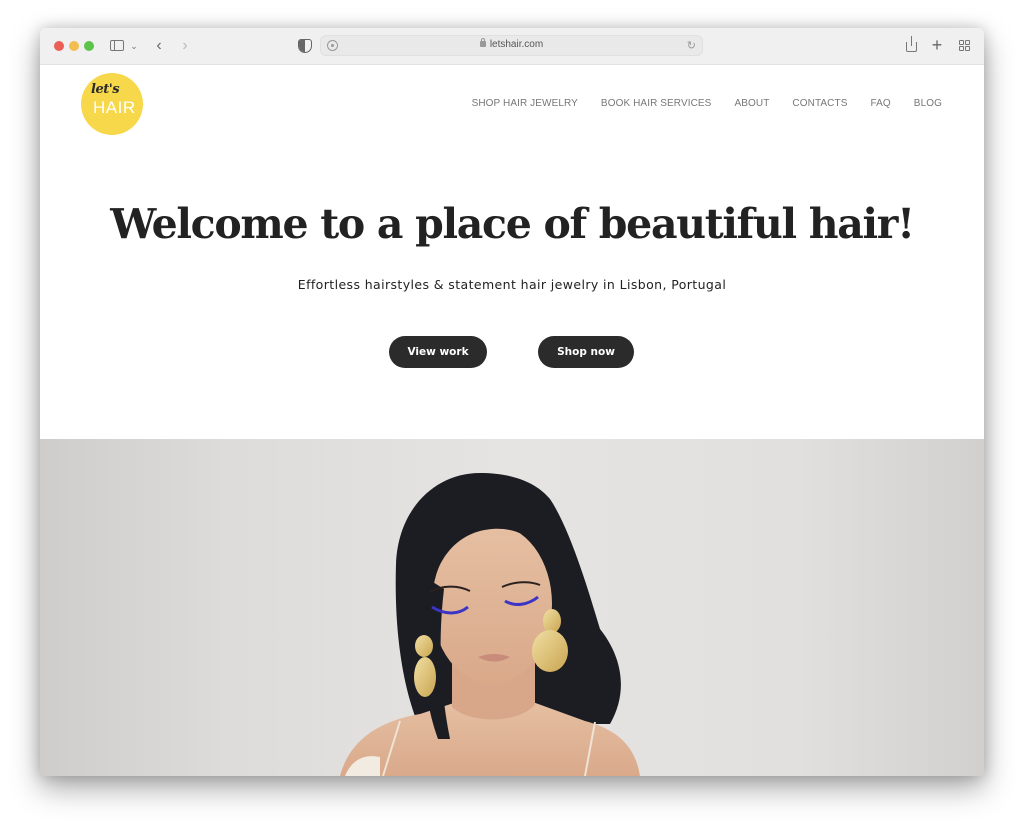 This screenshot has width=1024, height=829. What do you see at coordinates (552, 621) in the screenshot?
I see `right-earring-top` at bounding box center [552, 621].